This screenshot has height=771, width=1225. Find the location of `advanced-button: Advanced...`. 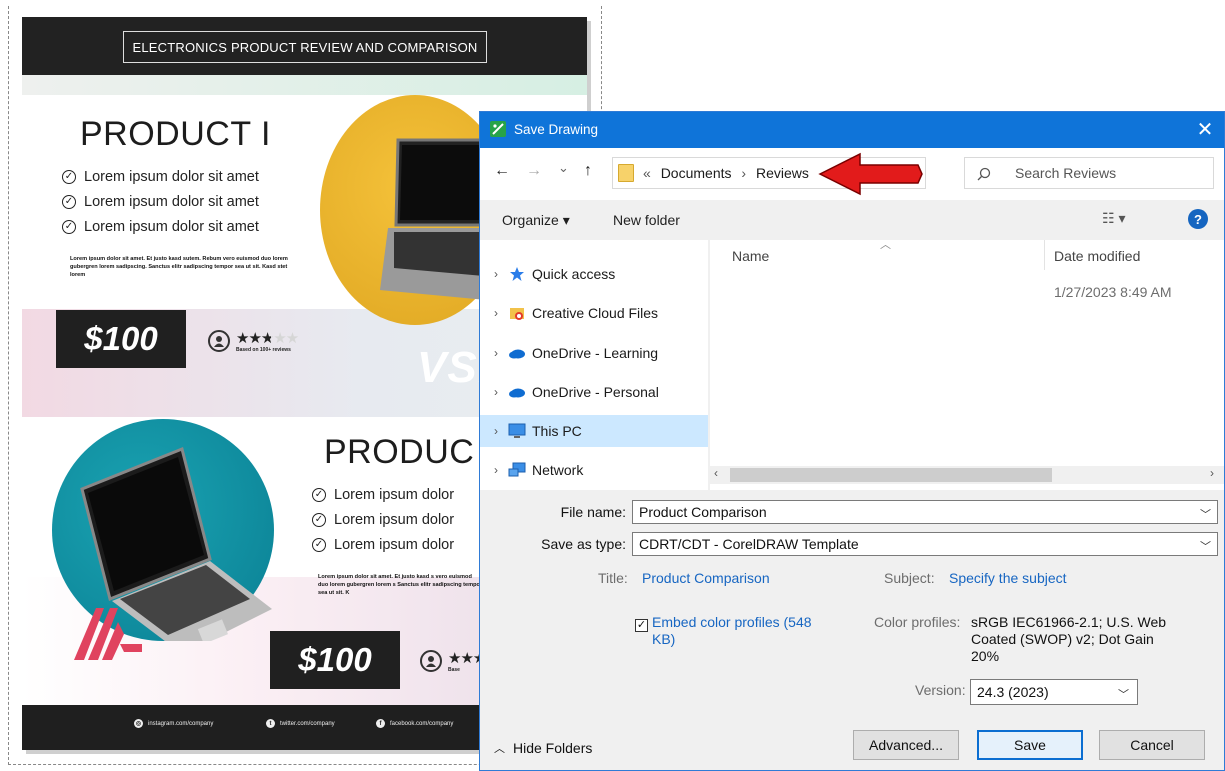

advanced-button: Advanced... is located at coordinates (906, 745).